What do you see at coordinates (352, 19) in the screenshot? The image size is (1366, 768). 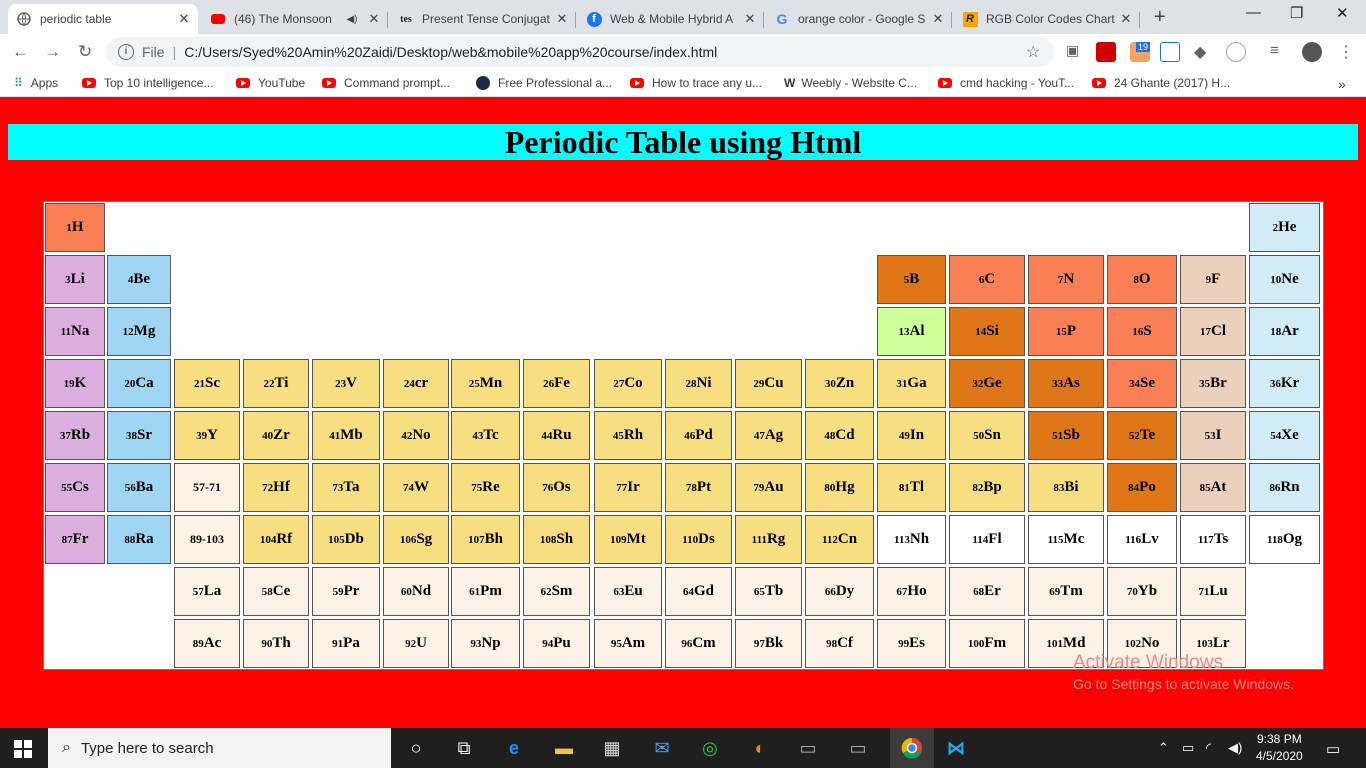 I see `mute-icon: ◀)` at bounding box center [352, 19].